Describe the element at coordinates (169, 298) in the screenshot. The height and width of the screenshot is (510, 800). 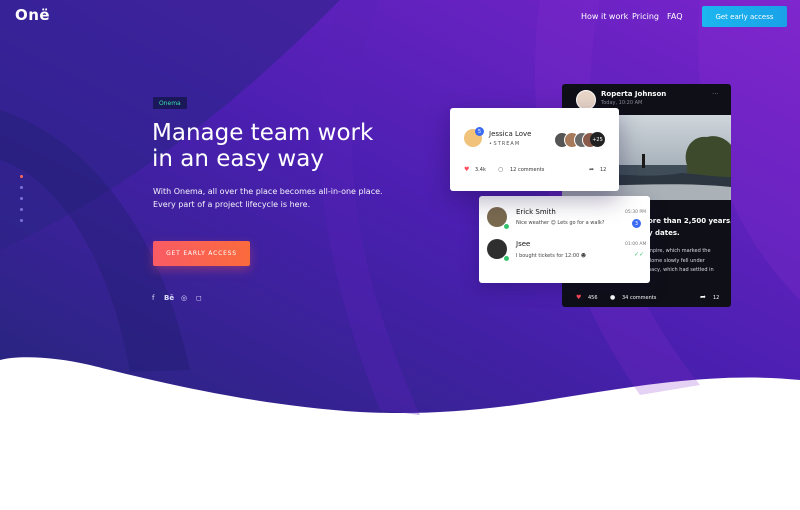
I see `behance-icon: Bē` at that location.